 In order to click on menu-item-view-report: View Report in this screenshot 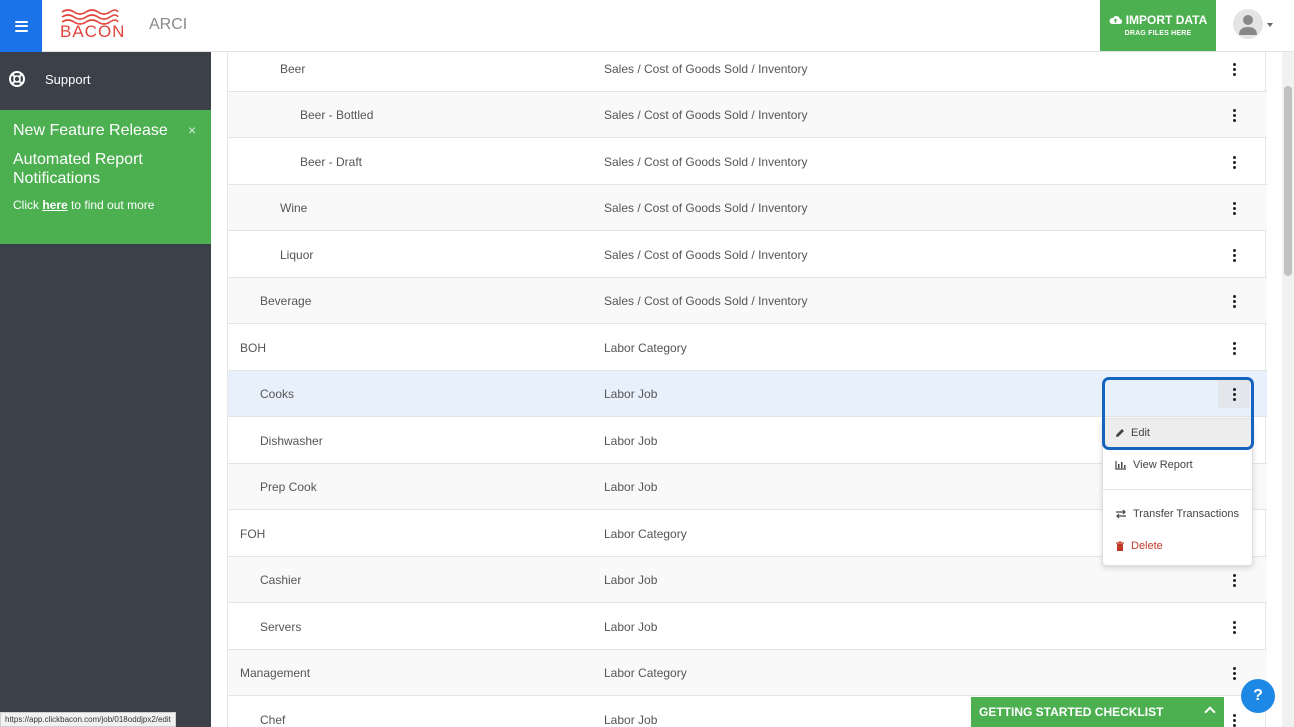, I will do `click(1177, 465)`.